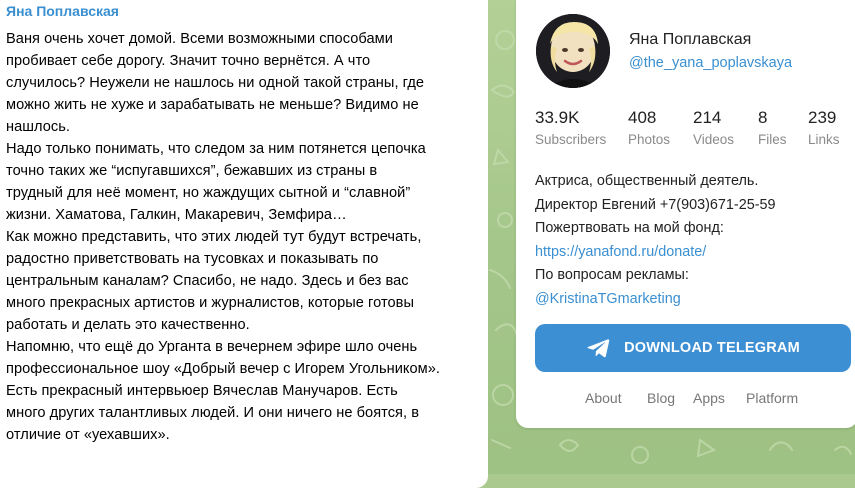 This screenshot has height=488, width=855. What do you see at coordinates (824, 139) in the screenshot?
I see `stat-label: Links` at bounding box center [824, 139].